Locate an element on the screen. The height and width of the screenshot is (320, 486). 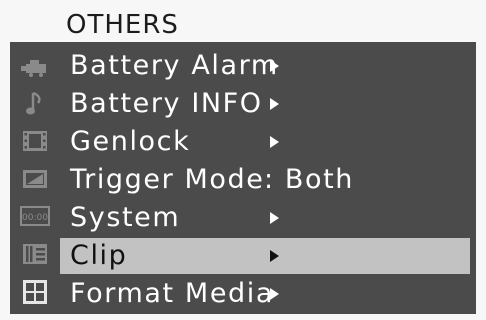
menu-item-label: Battery Alarm is located at coordinates (174, 65).